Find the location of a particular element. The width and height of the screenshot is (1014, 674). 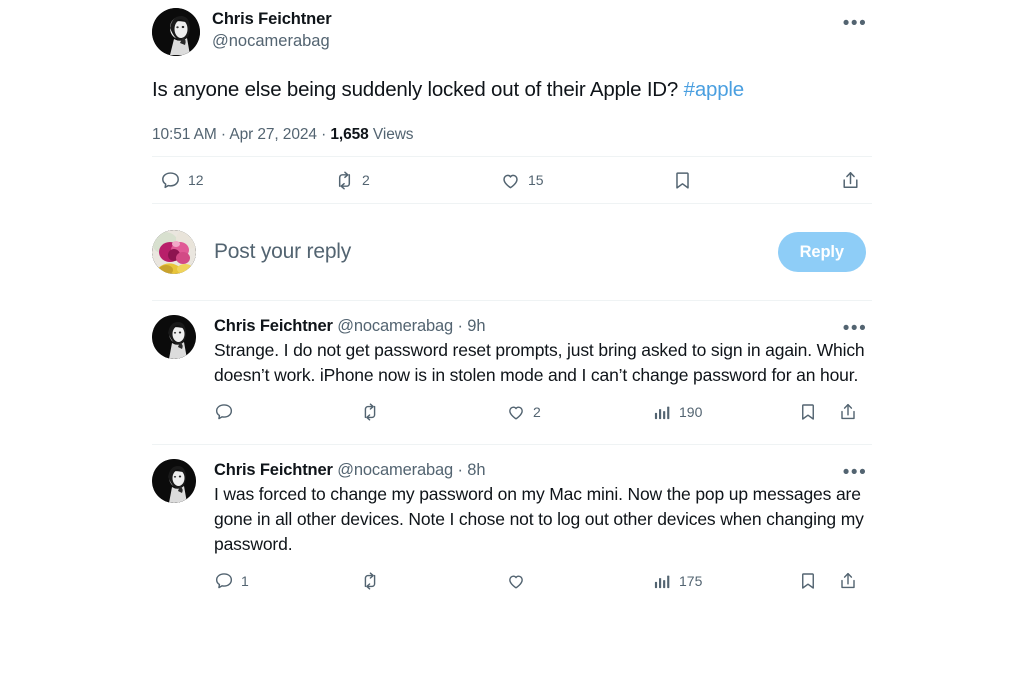

like-button: 2 is located at coordinates (523, 412).